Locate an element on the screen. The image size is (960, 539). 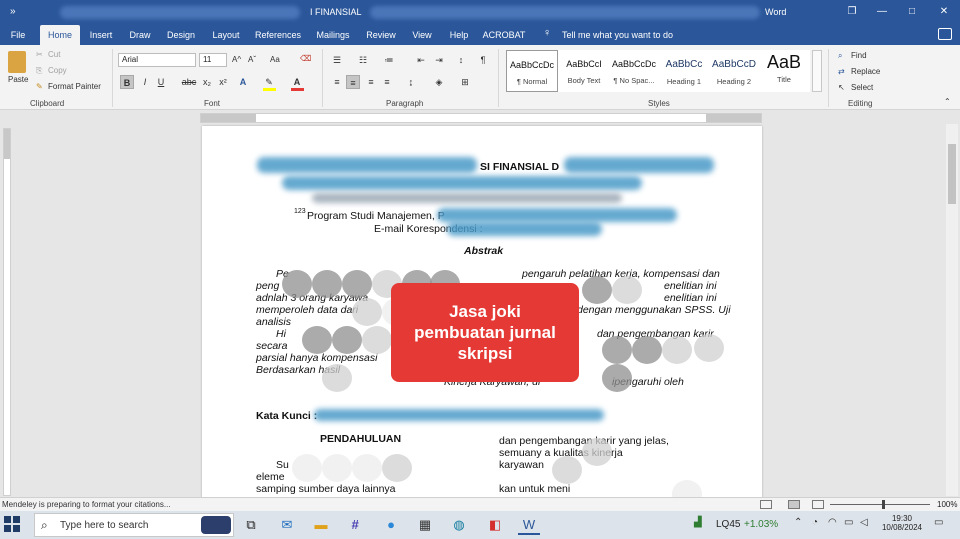
print-layout-icon is located at coordinates (794, 504).